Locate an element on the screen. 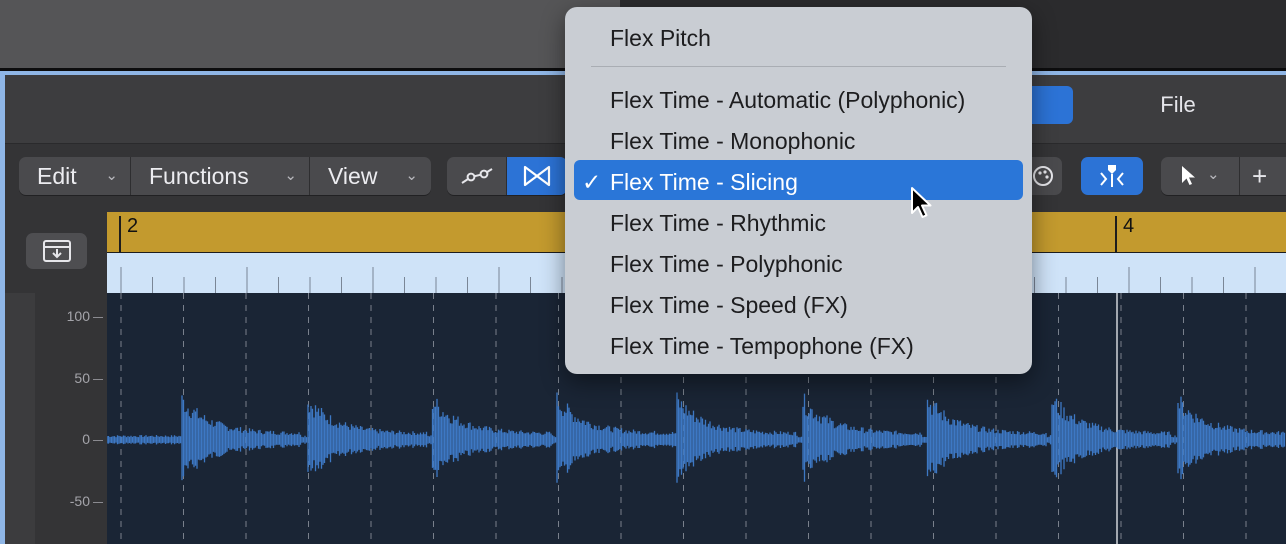 This screenshot has height=544, width=1286. view-menu-label: View is located at coordinates (353, 175).